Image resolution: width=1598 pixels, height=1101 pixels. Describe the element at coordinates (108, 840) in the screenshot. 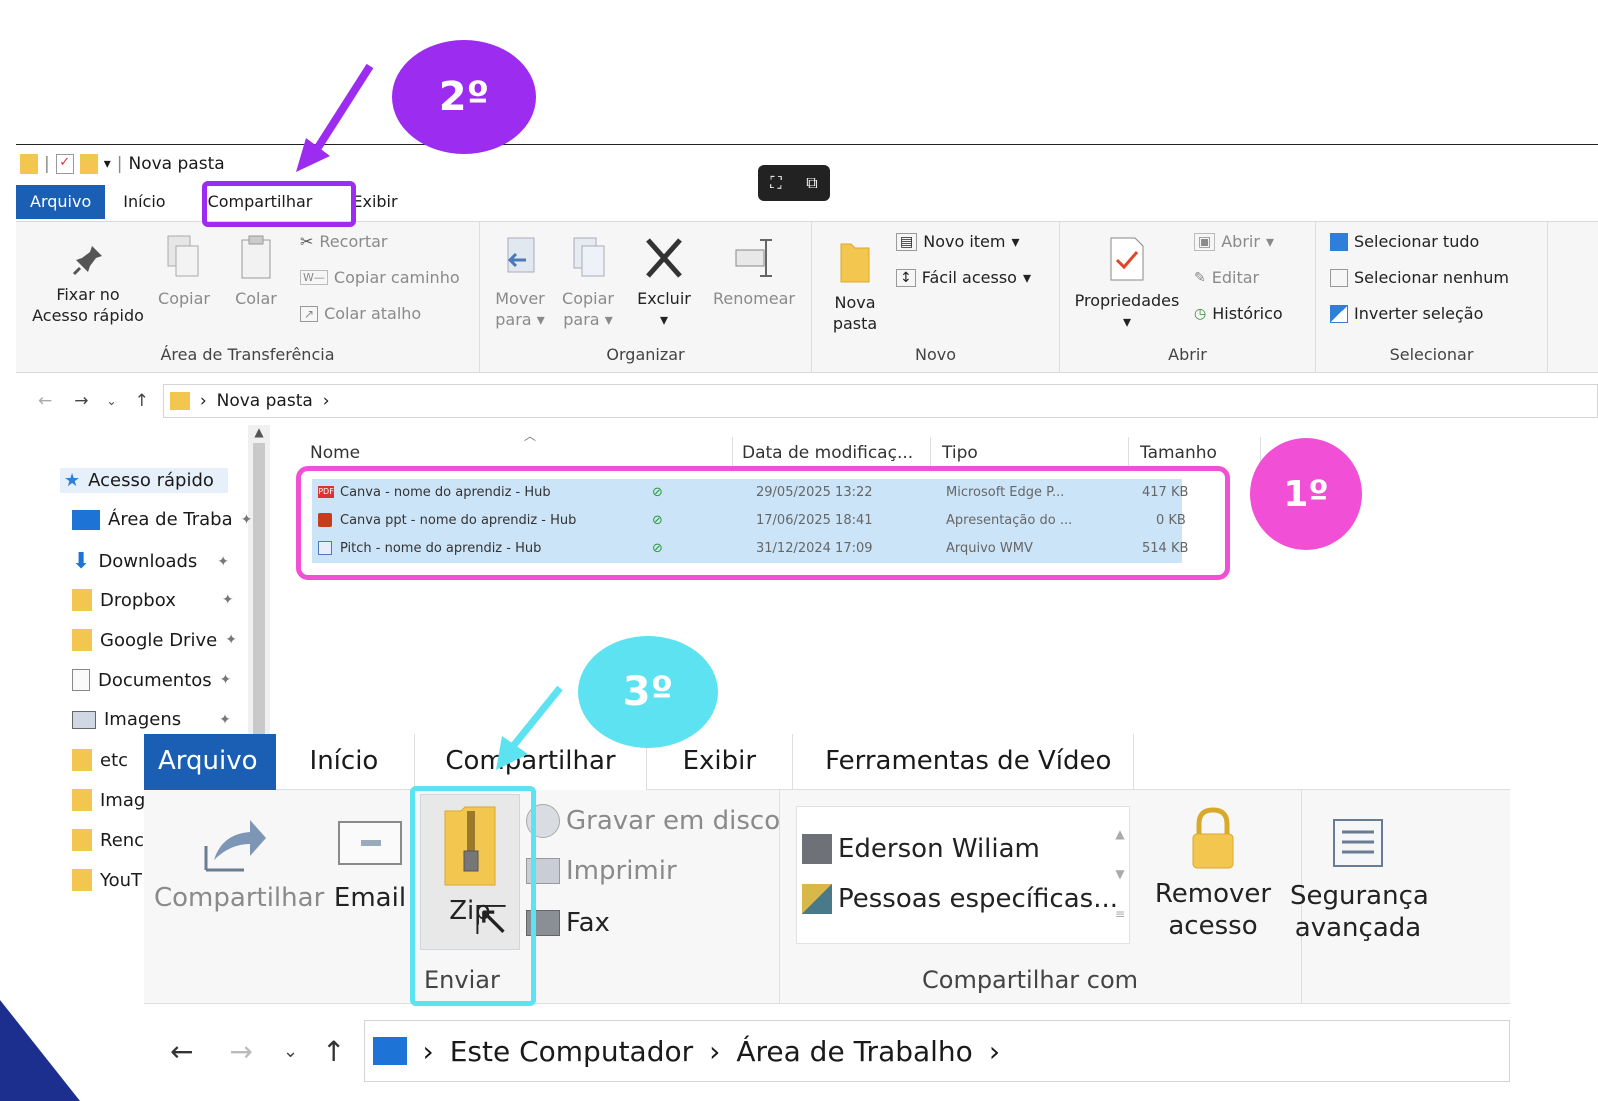

I see `nav-renc: Renc` at that location.